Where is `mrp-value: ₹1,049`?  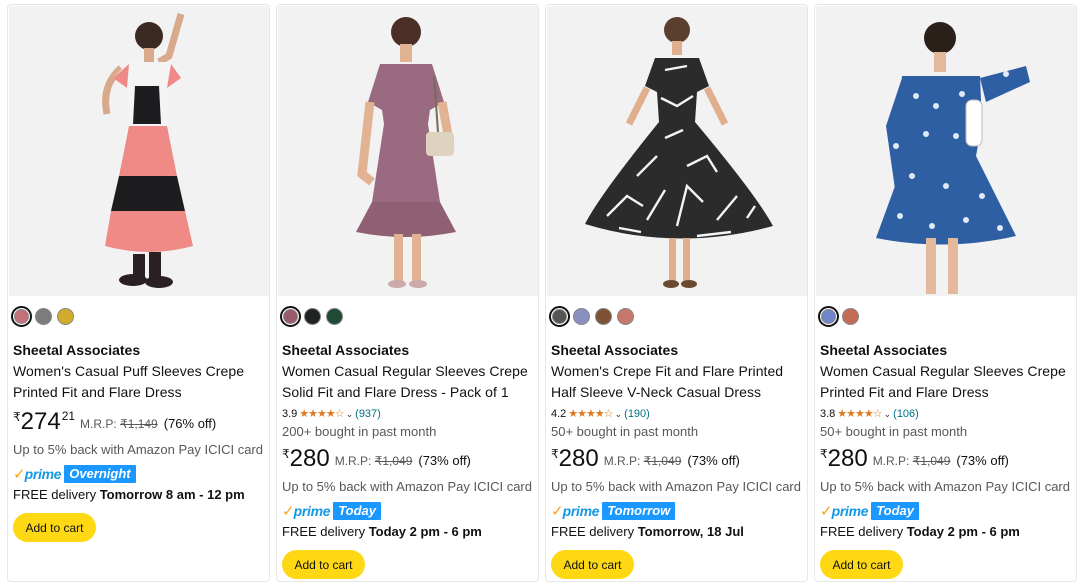
mrp-value: ₹1,049 is located at coordinates (393, 461).